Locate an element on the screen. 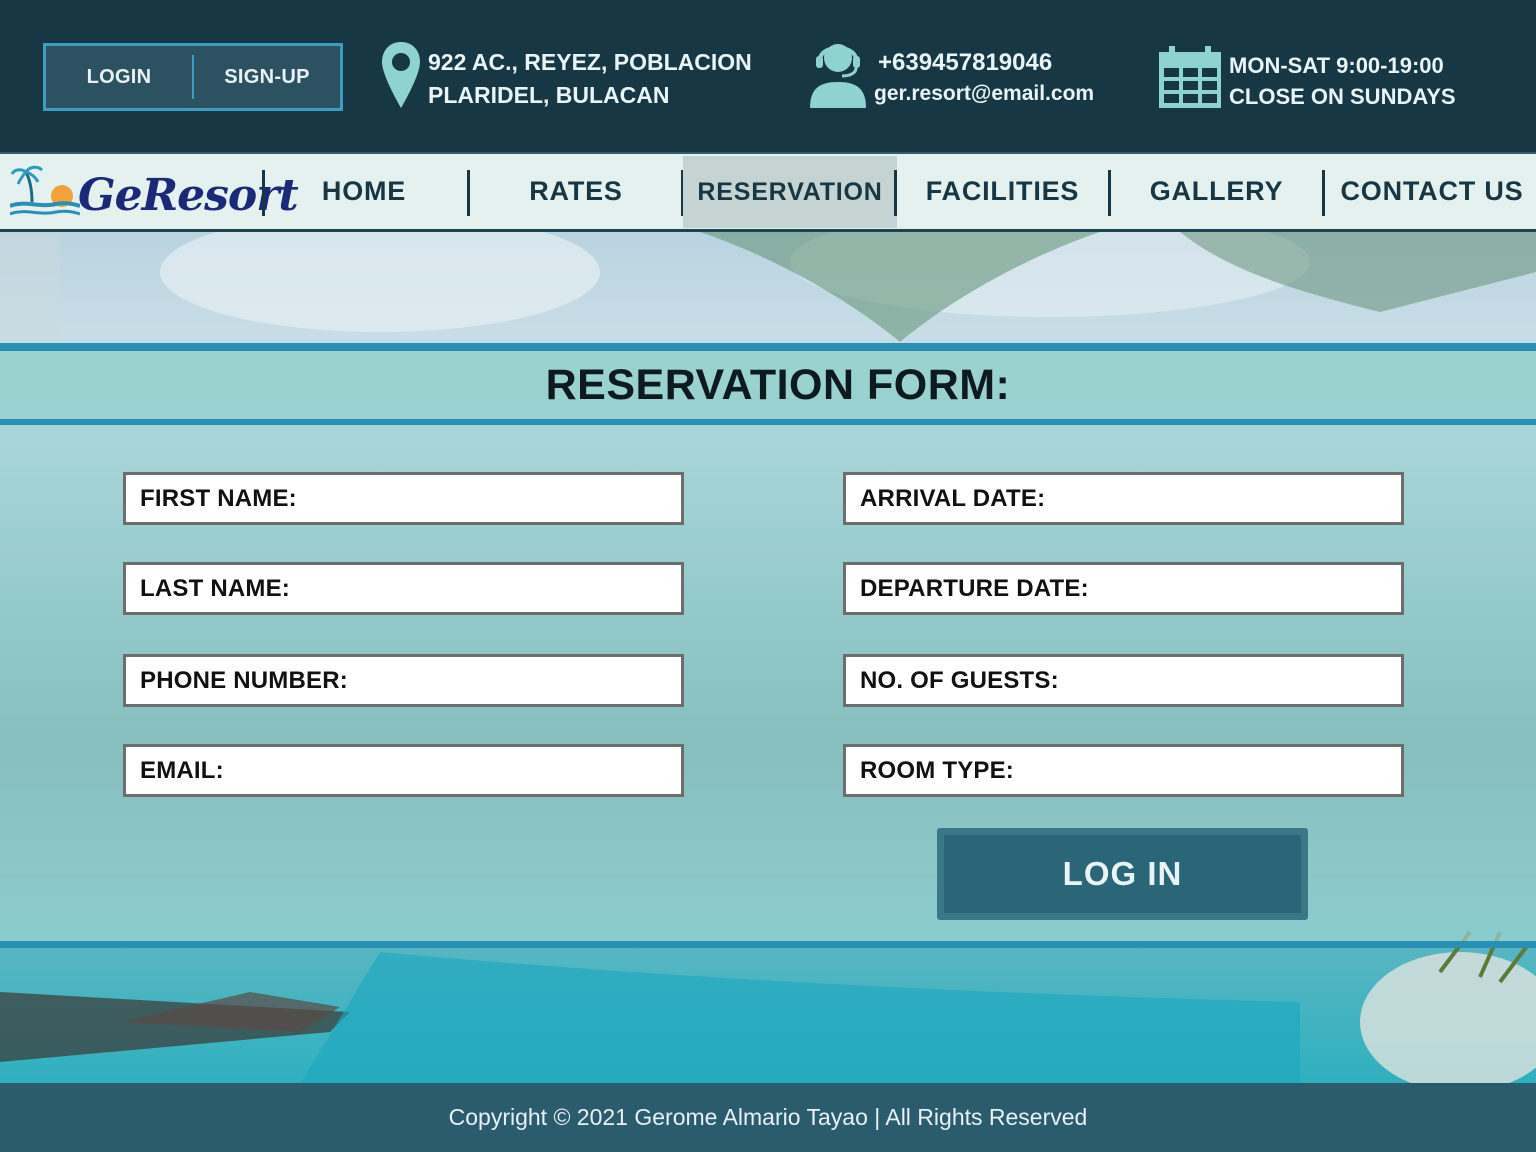 The width and height of the screenshot is (1536, 1152). first-name-field: FIRST NAME: is located at coordinates (403, 498).